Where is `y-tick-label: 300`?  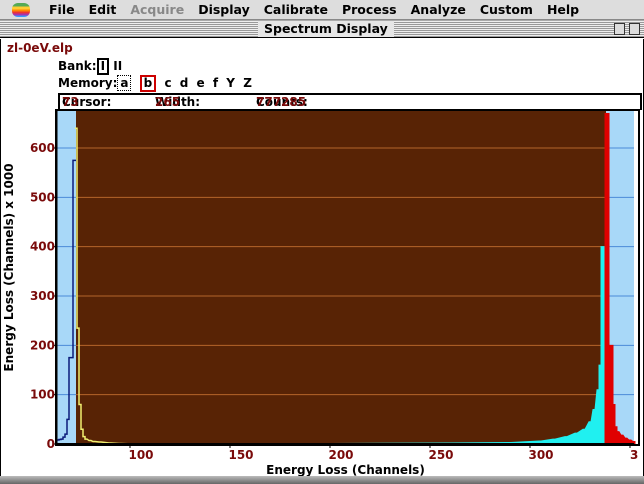 y-tick-label: 300 is located at coordinates (42, 296).